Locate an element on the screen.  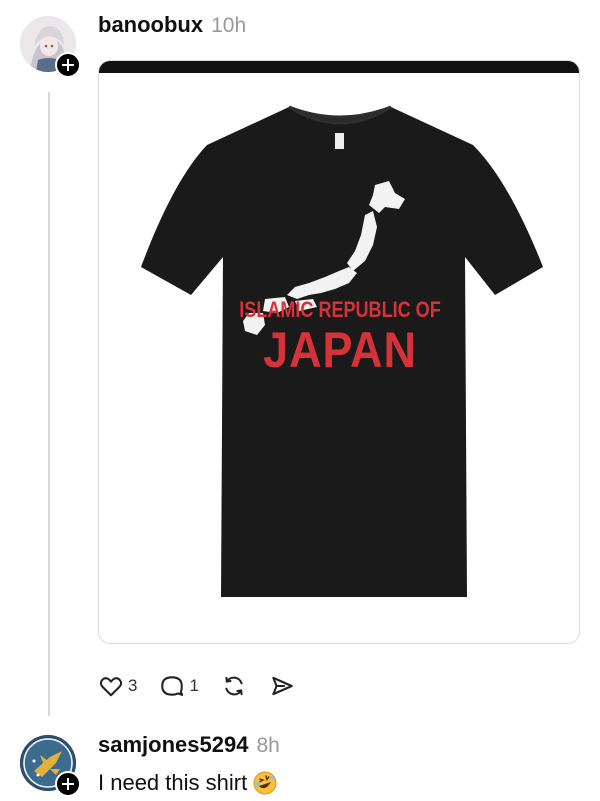
repost-button is located at coordinates (234, 686).